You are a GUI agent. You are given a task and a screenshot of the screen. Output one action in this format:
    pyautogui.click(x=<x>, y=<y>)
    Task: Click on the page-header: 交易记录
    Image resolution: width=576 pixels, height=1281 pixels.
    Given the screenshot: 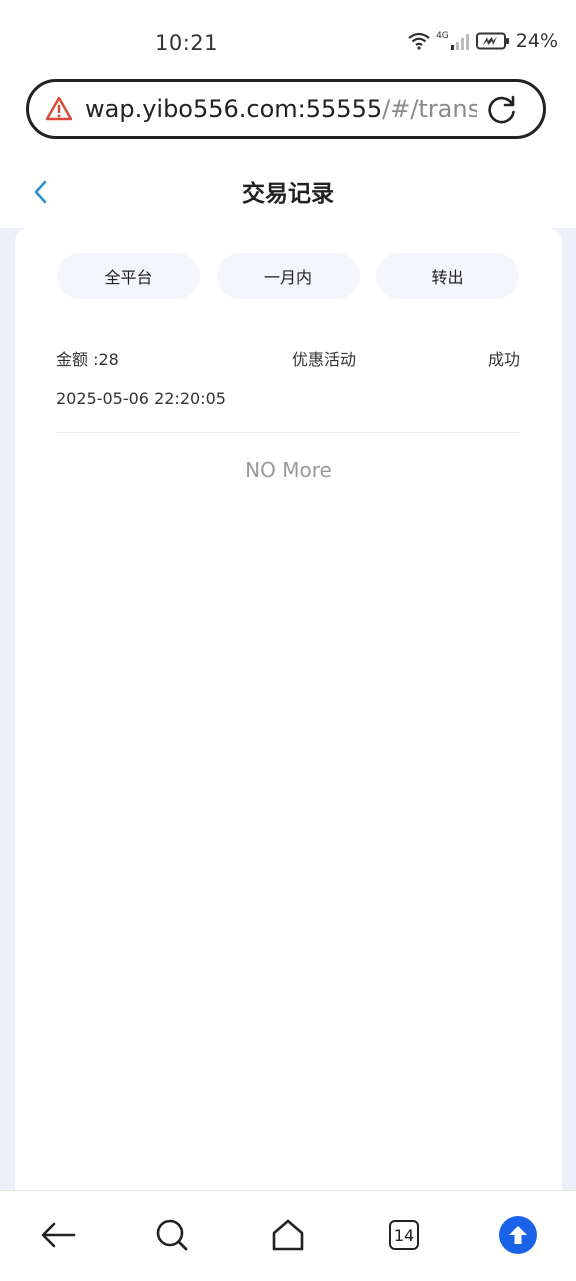 What is the action you would take?
    pyautogui.click(x=288, y=190)
    